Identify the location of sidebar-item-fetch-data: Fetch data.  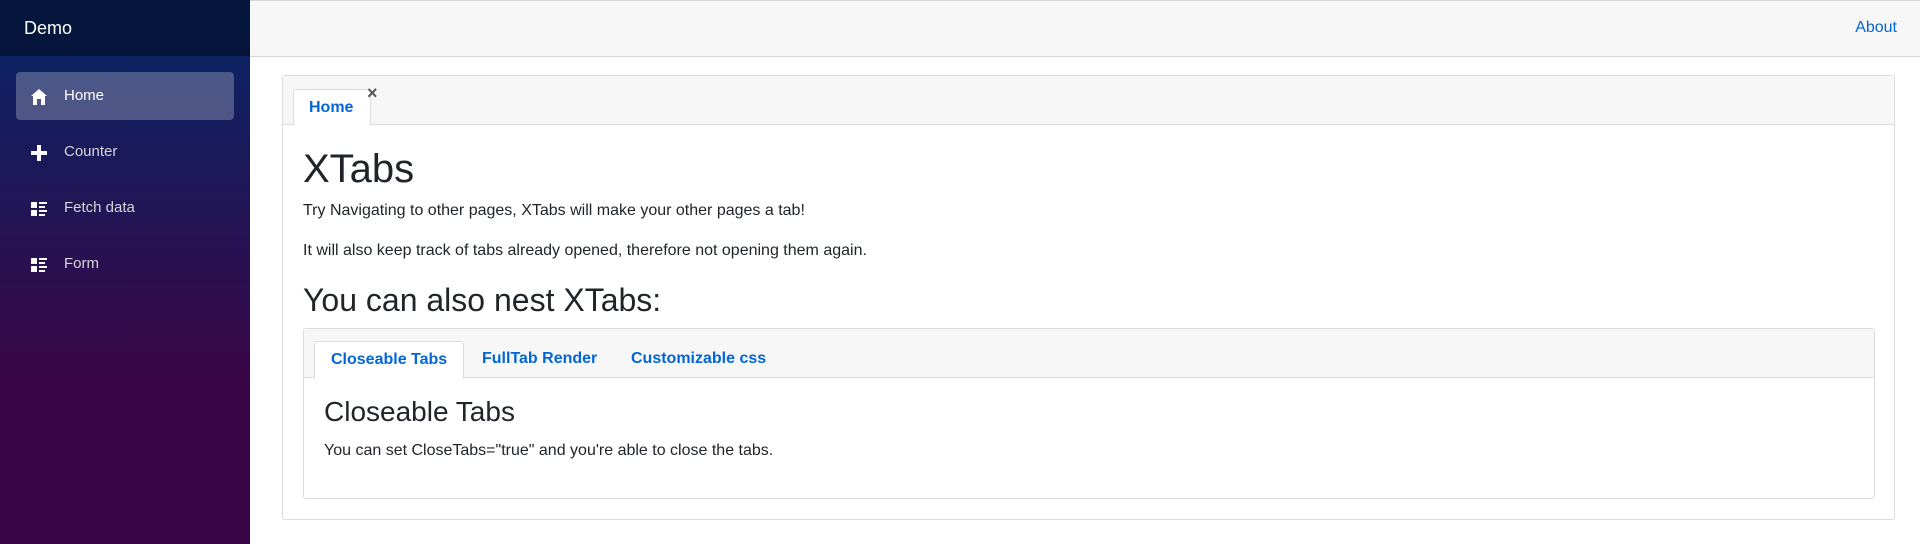
(125, 208).